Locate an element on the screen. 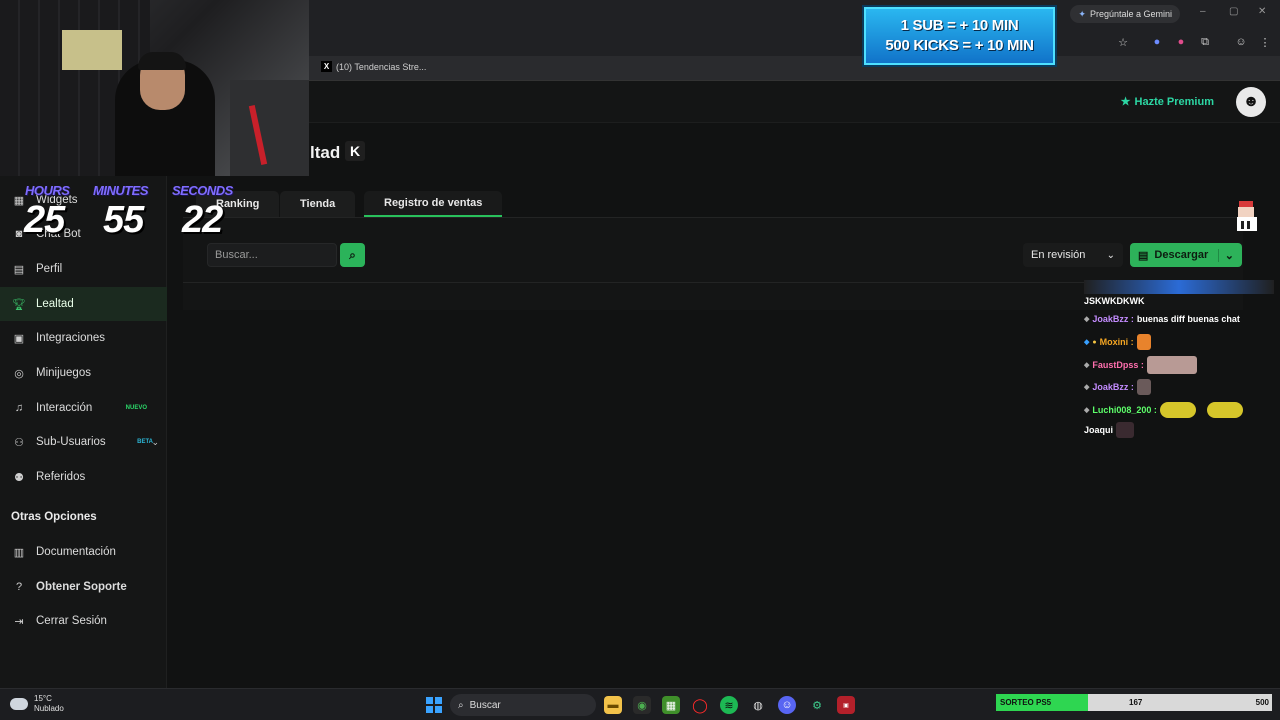 The height and width of the screenshot is (720, 1280). sidebar-item-interaccion: ♫ Interacción NUEVO is located at coordinates (83, 408).